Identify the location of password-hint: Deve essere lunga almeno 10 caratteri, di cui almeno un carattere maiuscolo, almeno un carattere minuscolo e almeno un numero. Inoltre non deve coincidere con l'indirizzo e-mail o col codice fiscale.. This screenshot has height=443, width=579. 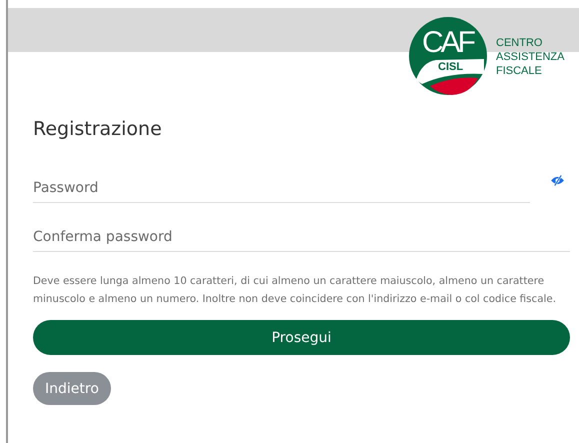
(295, 290).